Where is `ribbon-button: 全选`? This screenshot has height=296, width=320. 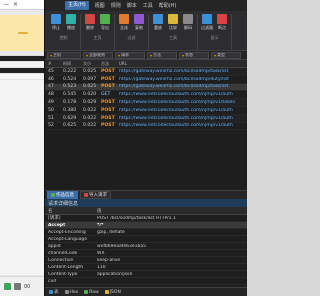 ribbon-button: 全选 is located at coordinates (124, 22).